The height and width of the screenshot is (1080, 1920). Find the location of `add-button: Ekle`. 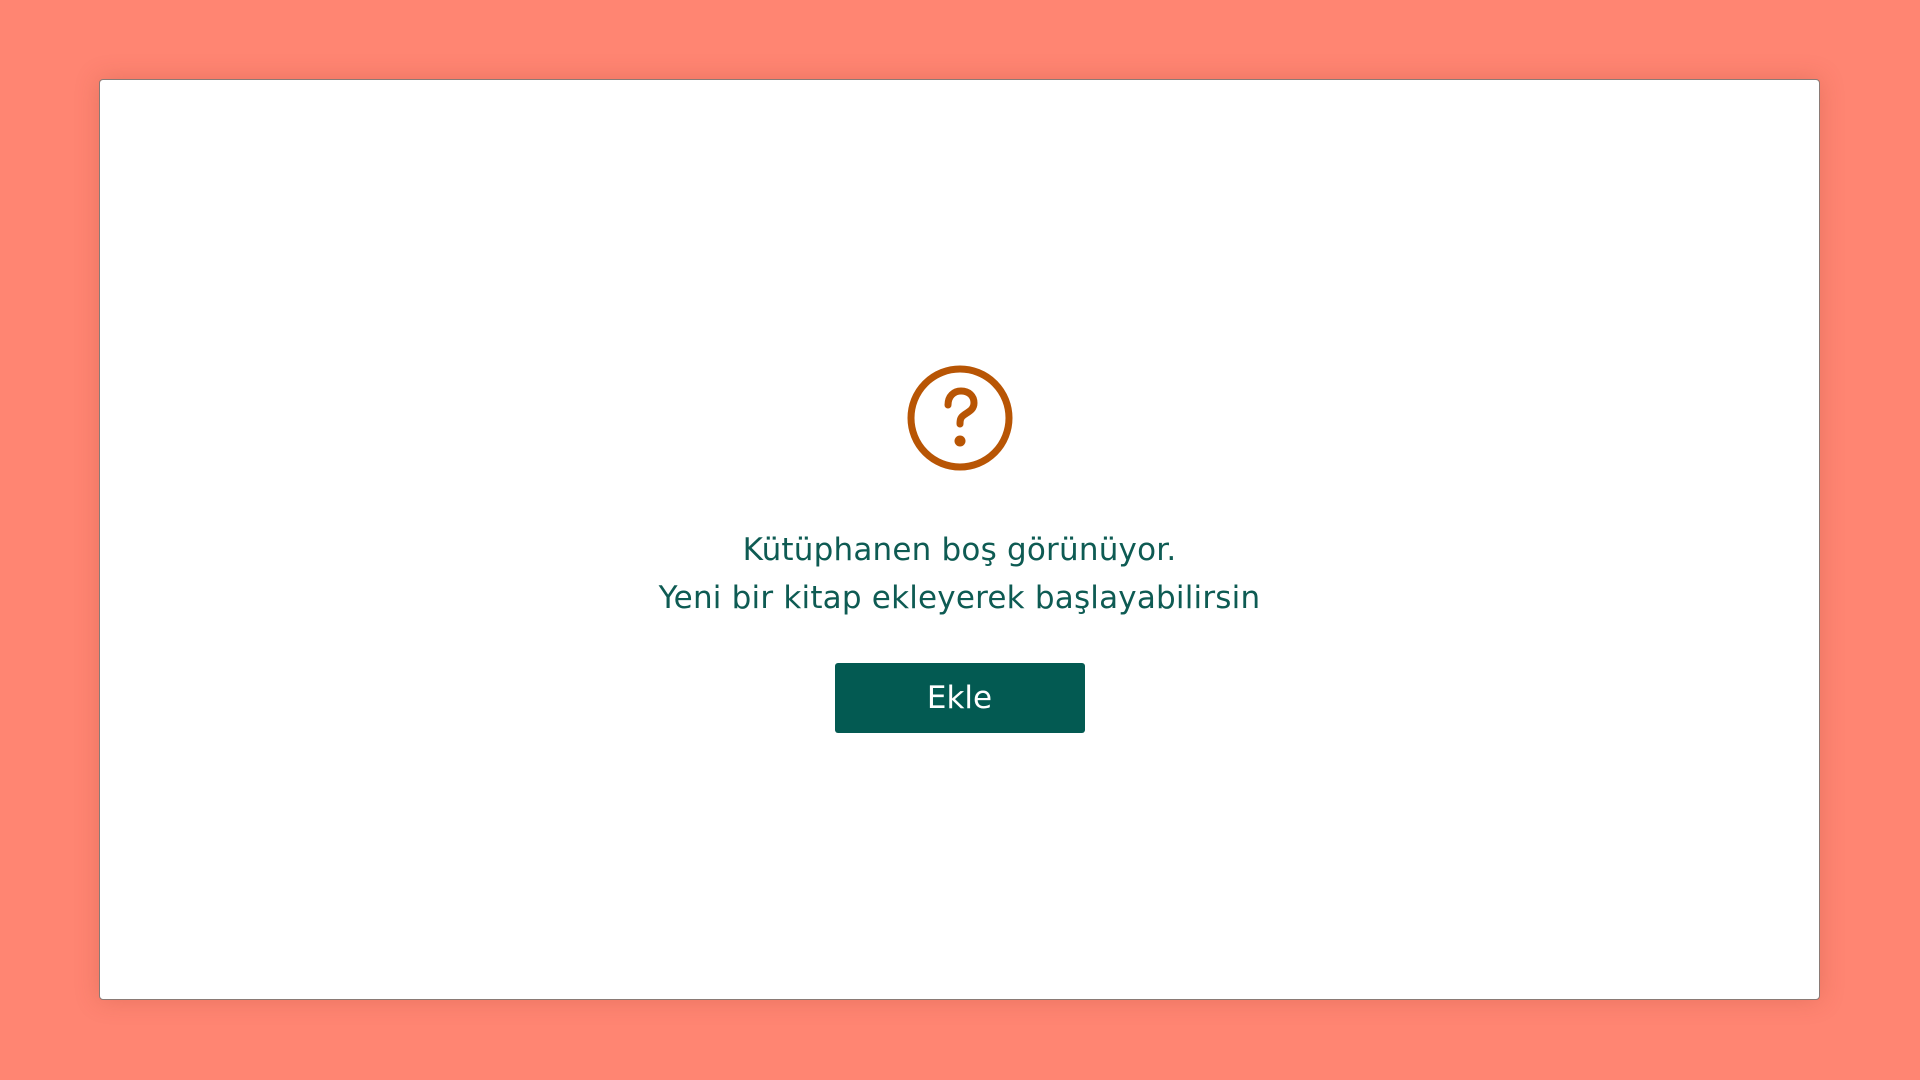

add-button: Ekle is located at coordinates (959, 698).